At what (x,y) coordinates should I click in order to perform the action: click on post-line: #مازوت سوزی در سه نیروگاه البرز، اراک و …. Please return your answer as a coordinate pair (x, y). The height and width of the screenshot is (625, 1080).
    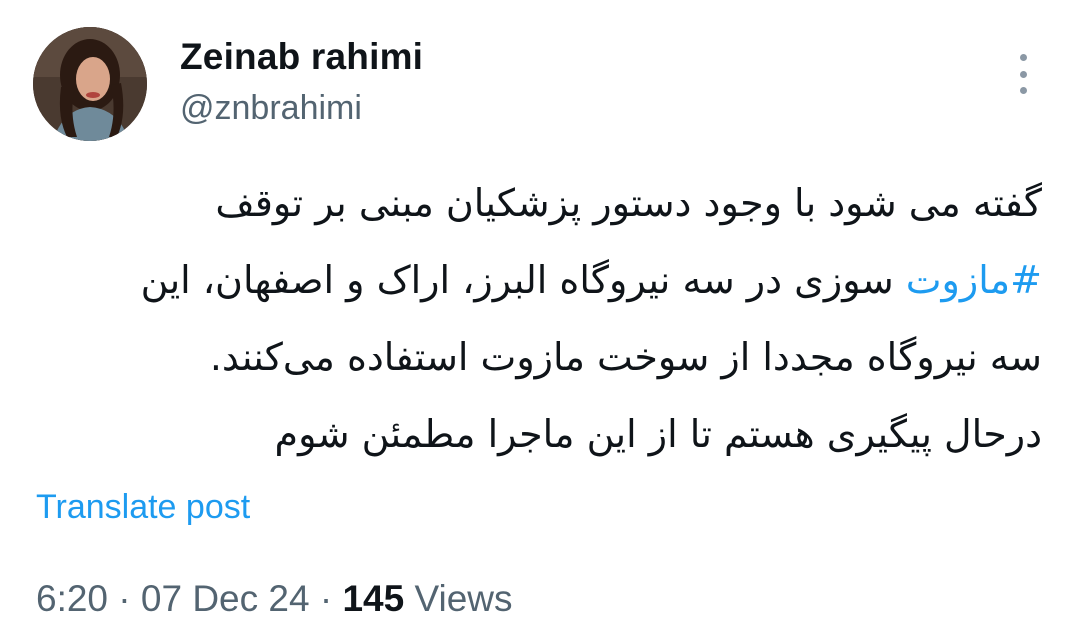
    Looking at the image, I should click on (537, 280).